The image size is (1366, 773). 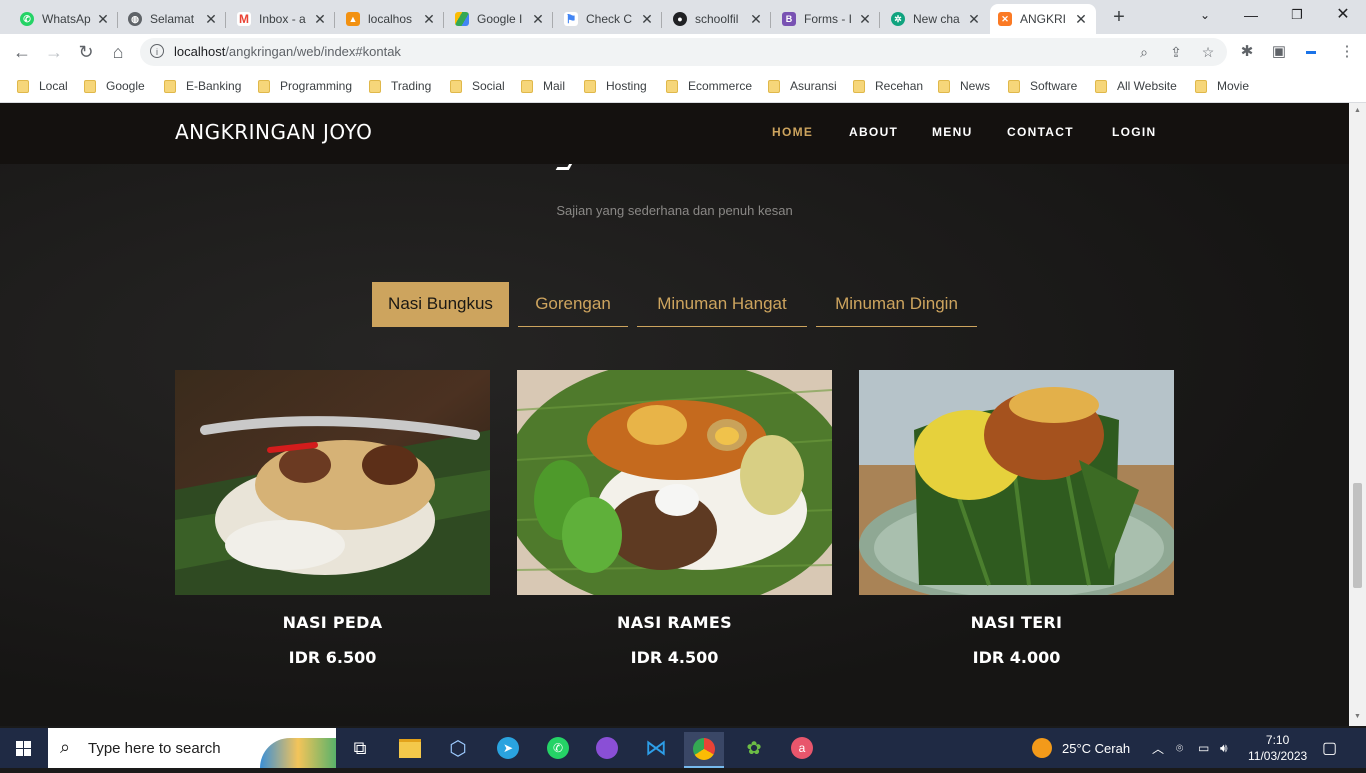 What do you see at coordinates (704, 750) in the screenshot?
I see `chrome-icon` at bounding box center [704, 750].